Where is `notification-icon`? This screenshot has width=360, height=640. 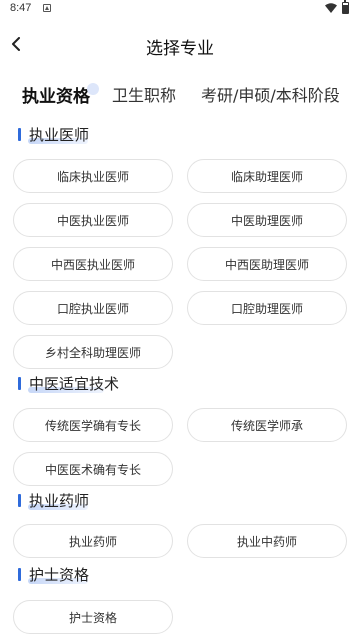
notification-icon is located at coordinates (47, 8).